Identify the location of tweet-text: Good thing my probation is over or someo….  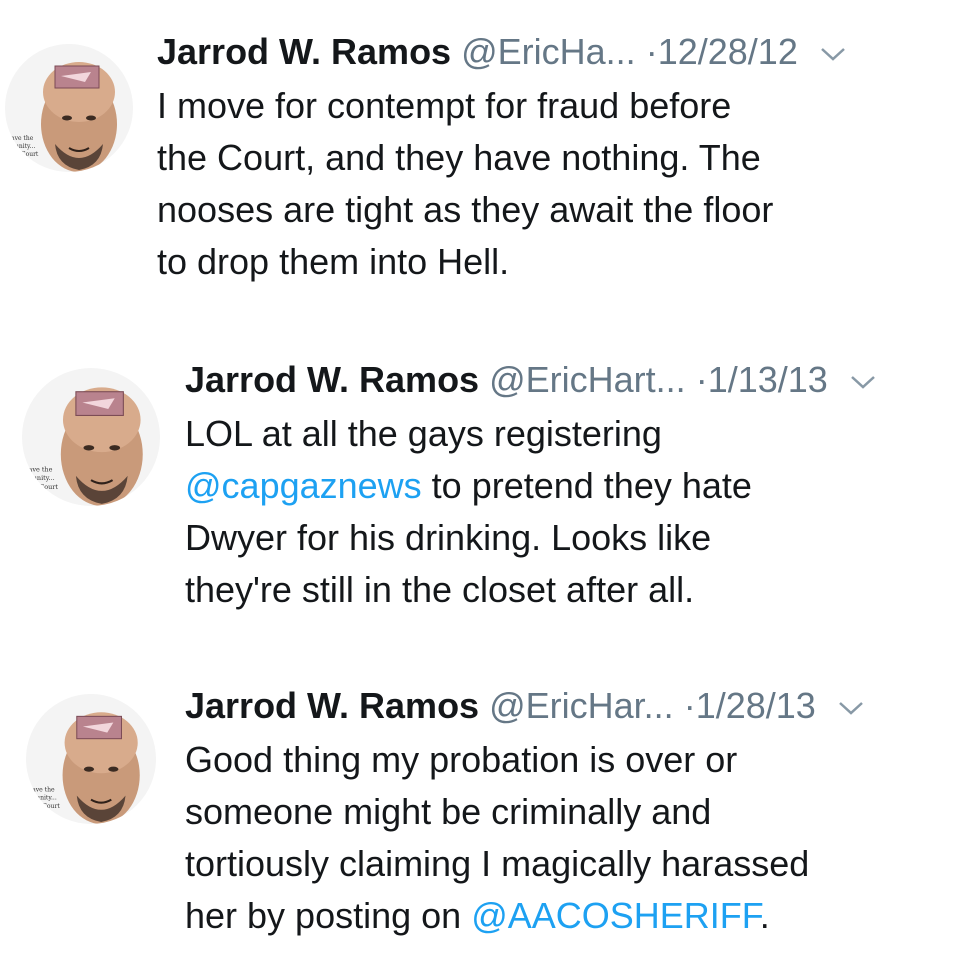
(497, 837).